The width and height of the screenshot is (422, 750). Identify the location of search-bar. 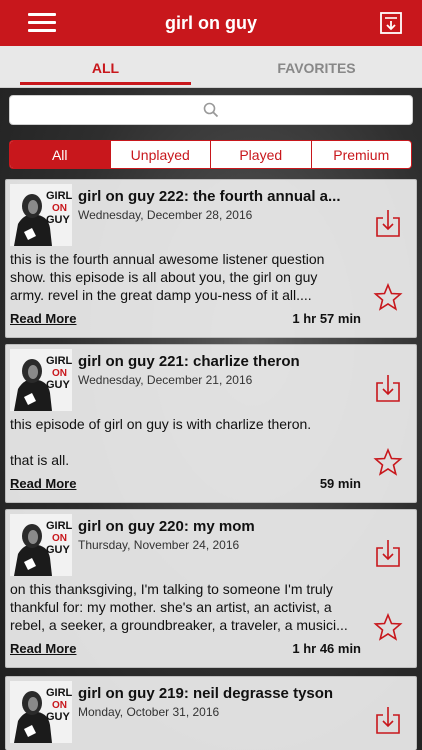
(211, 110).